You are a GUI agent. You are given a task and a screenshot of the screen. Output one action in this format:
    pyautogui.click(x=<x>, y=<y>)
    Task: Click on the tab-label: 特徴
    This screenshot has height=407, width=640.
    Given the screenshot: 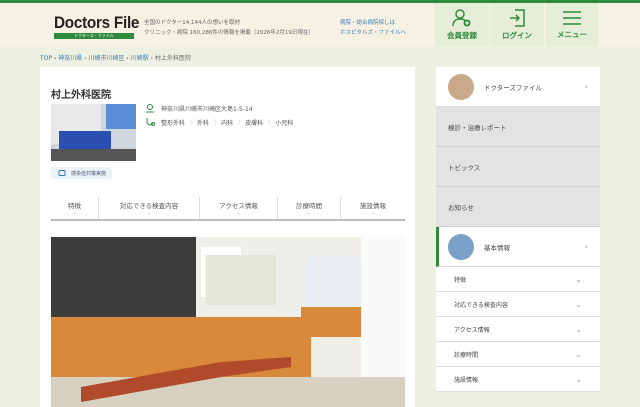 What is the action you would take?
    pyautogui.click(x=74, y=205)
    